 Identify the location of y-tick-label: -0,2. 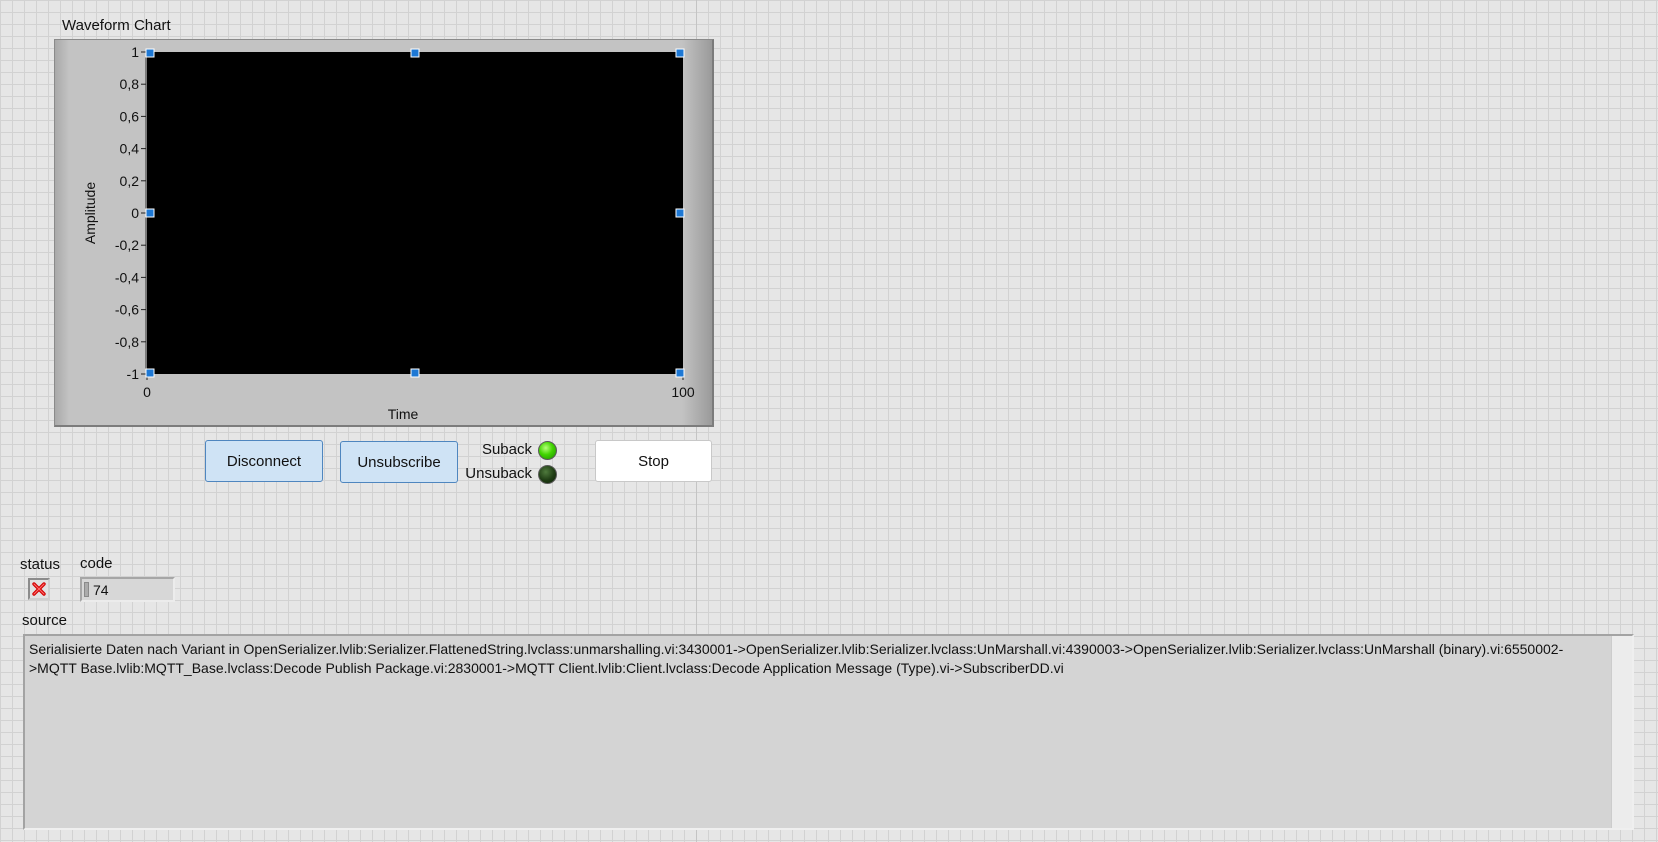
(127, 245).